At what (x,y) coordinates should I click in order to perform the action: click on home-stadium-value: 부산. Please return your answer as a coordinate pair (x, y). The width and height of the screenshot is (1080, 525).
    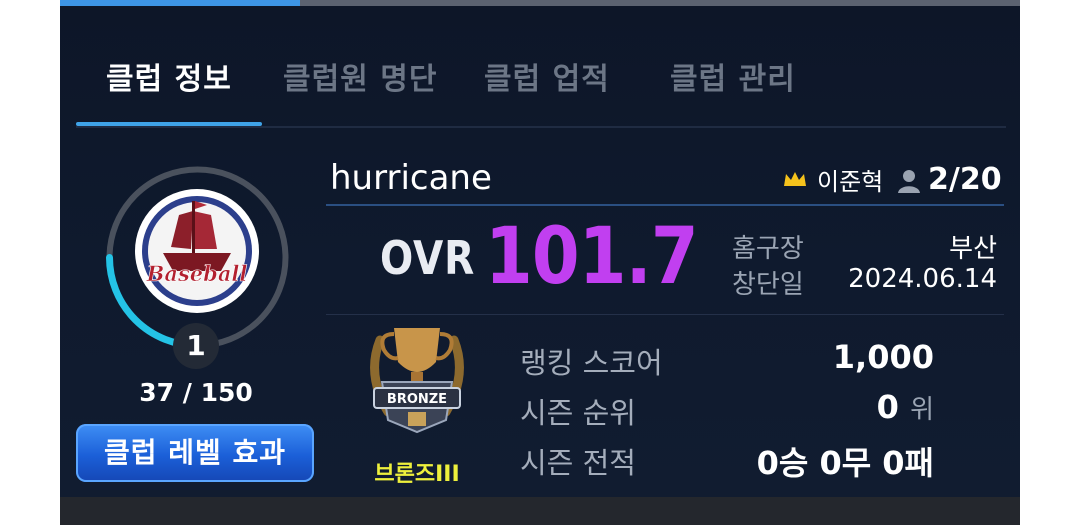
    Looking at the image, I should click on (973, 249).